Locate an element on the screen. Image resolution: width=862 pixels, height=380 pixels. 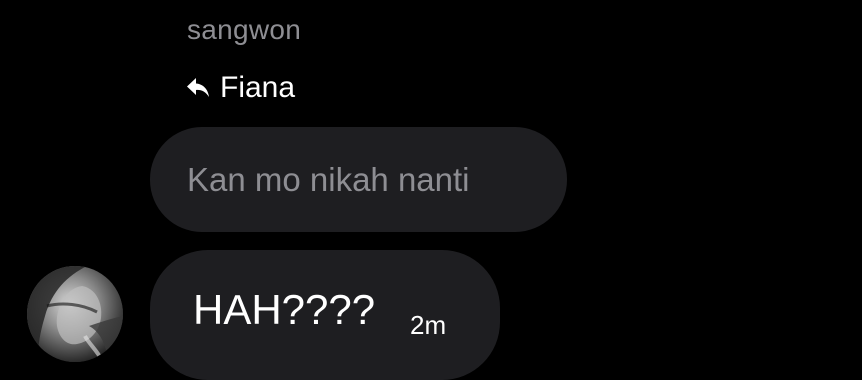
avatar is located at coordinates (75, 314).